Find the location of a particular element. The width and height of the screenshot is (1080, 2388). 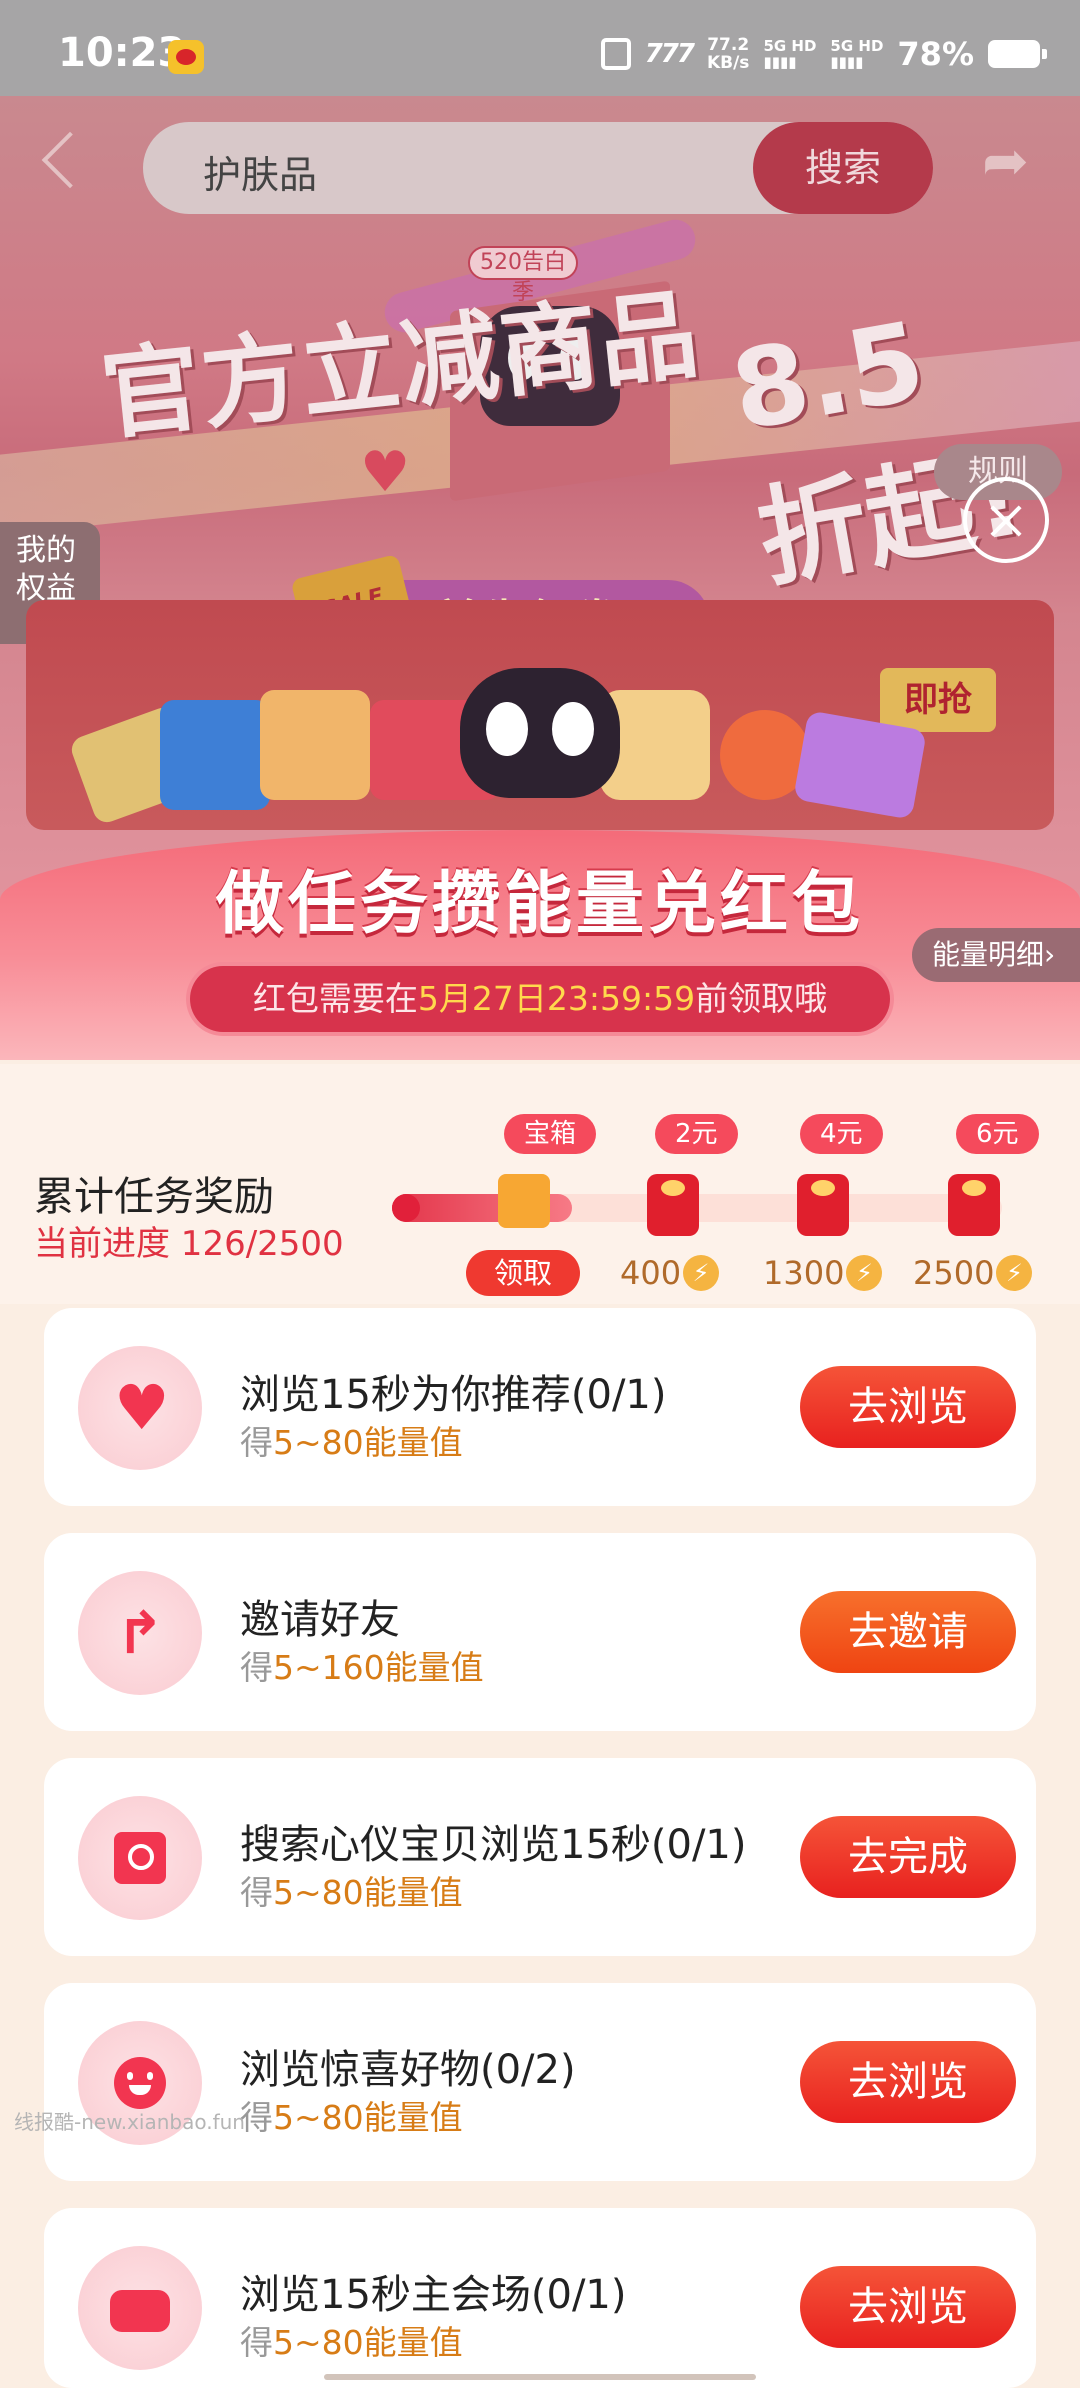

task-action-button: 去完成 is located at coordinates (908, 1857).